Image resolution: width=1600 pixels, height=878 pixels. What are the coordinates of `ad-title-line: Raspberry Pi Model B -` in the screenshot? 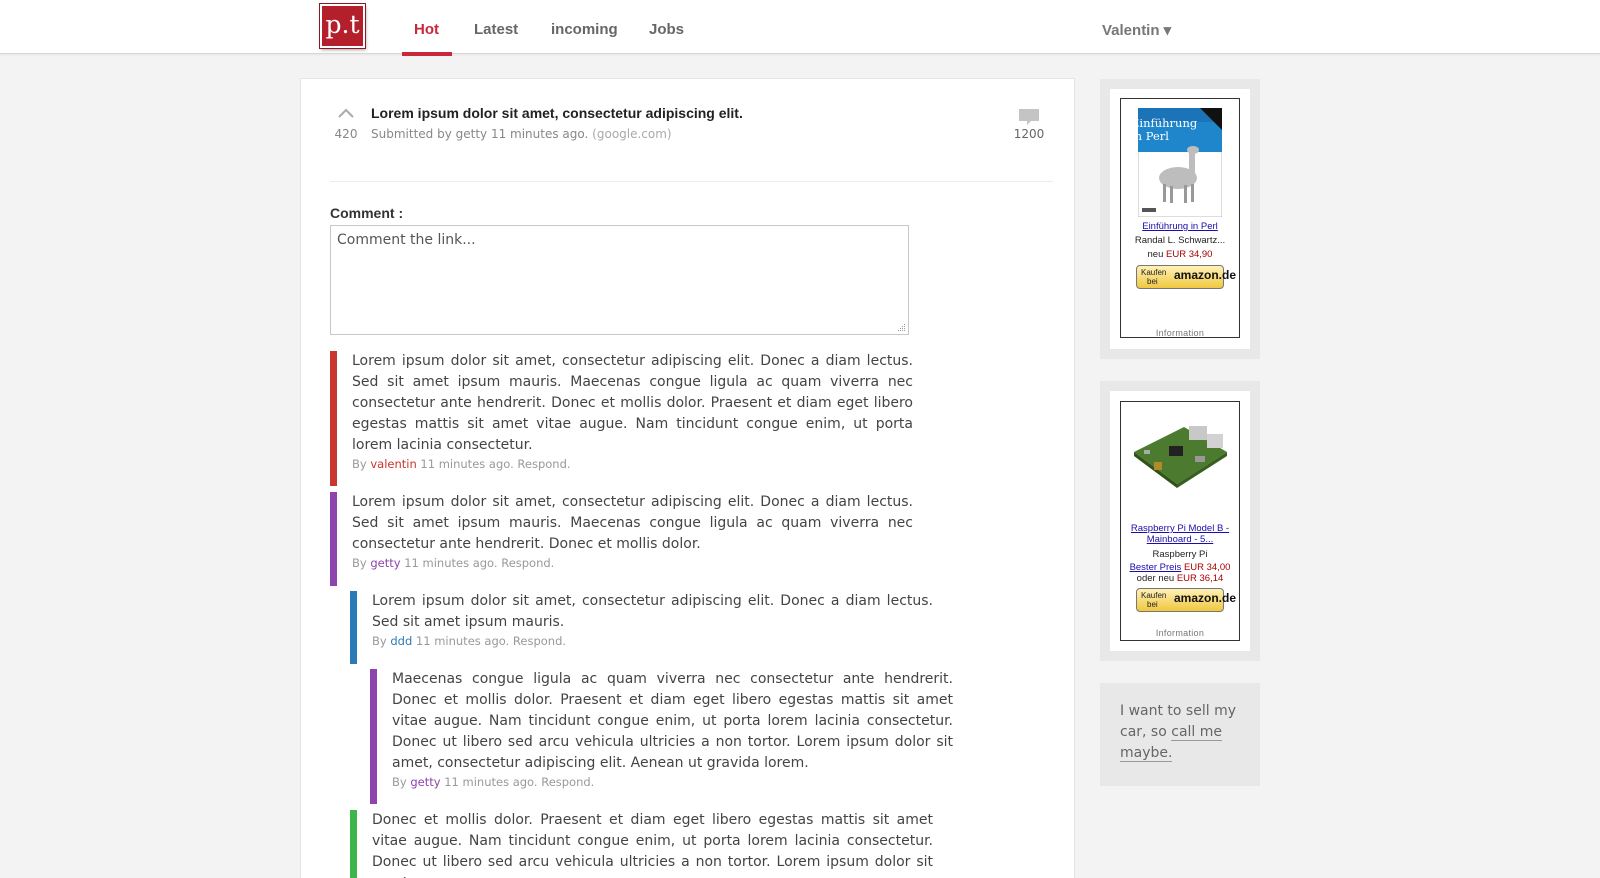 It's located at (1180, 528).